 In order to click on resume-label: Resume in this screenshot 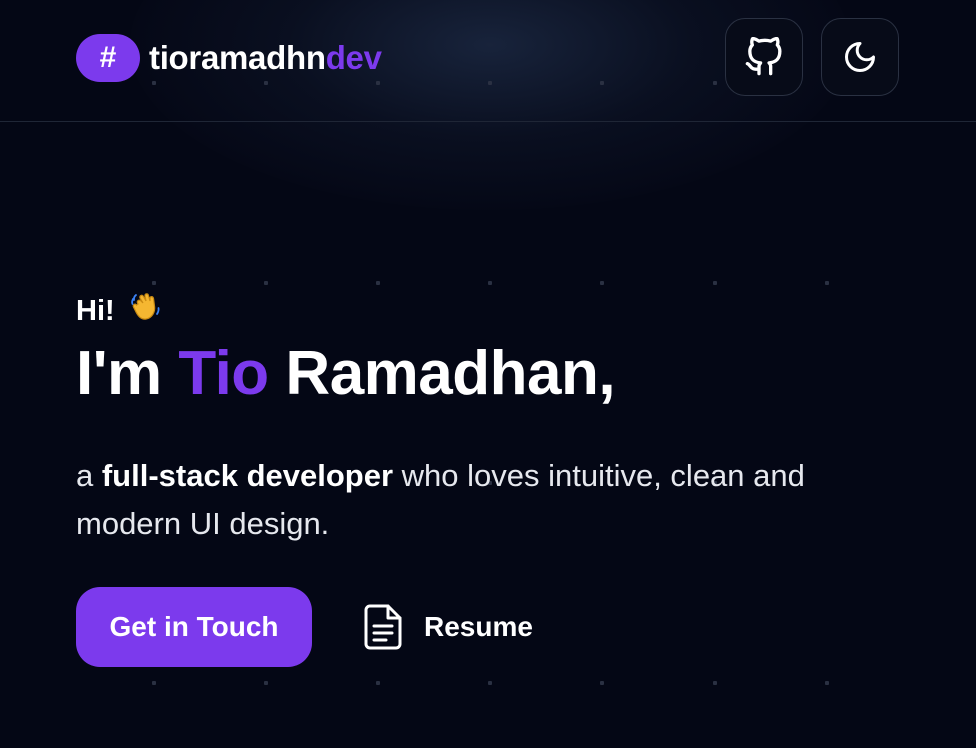, I will do `click(478, 626)`.